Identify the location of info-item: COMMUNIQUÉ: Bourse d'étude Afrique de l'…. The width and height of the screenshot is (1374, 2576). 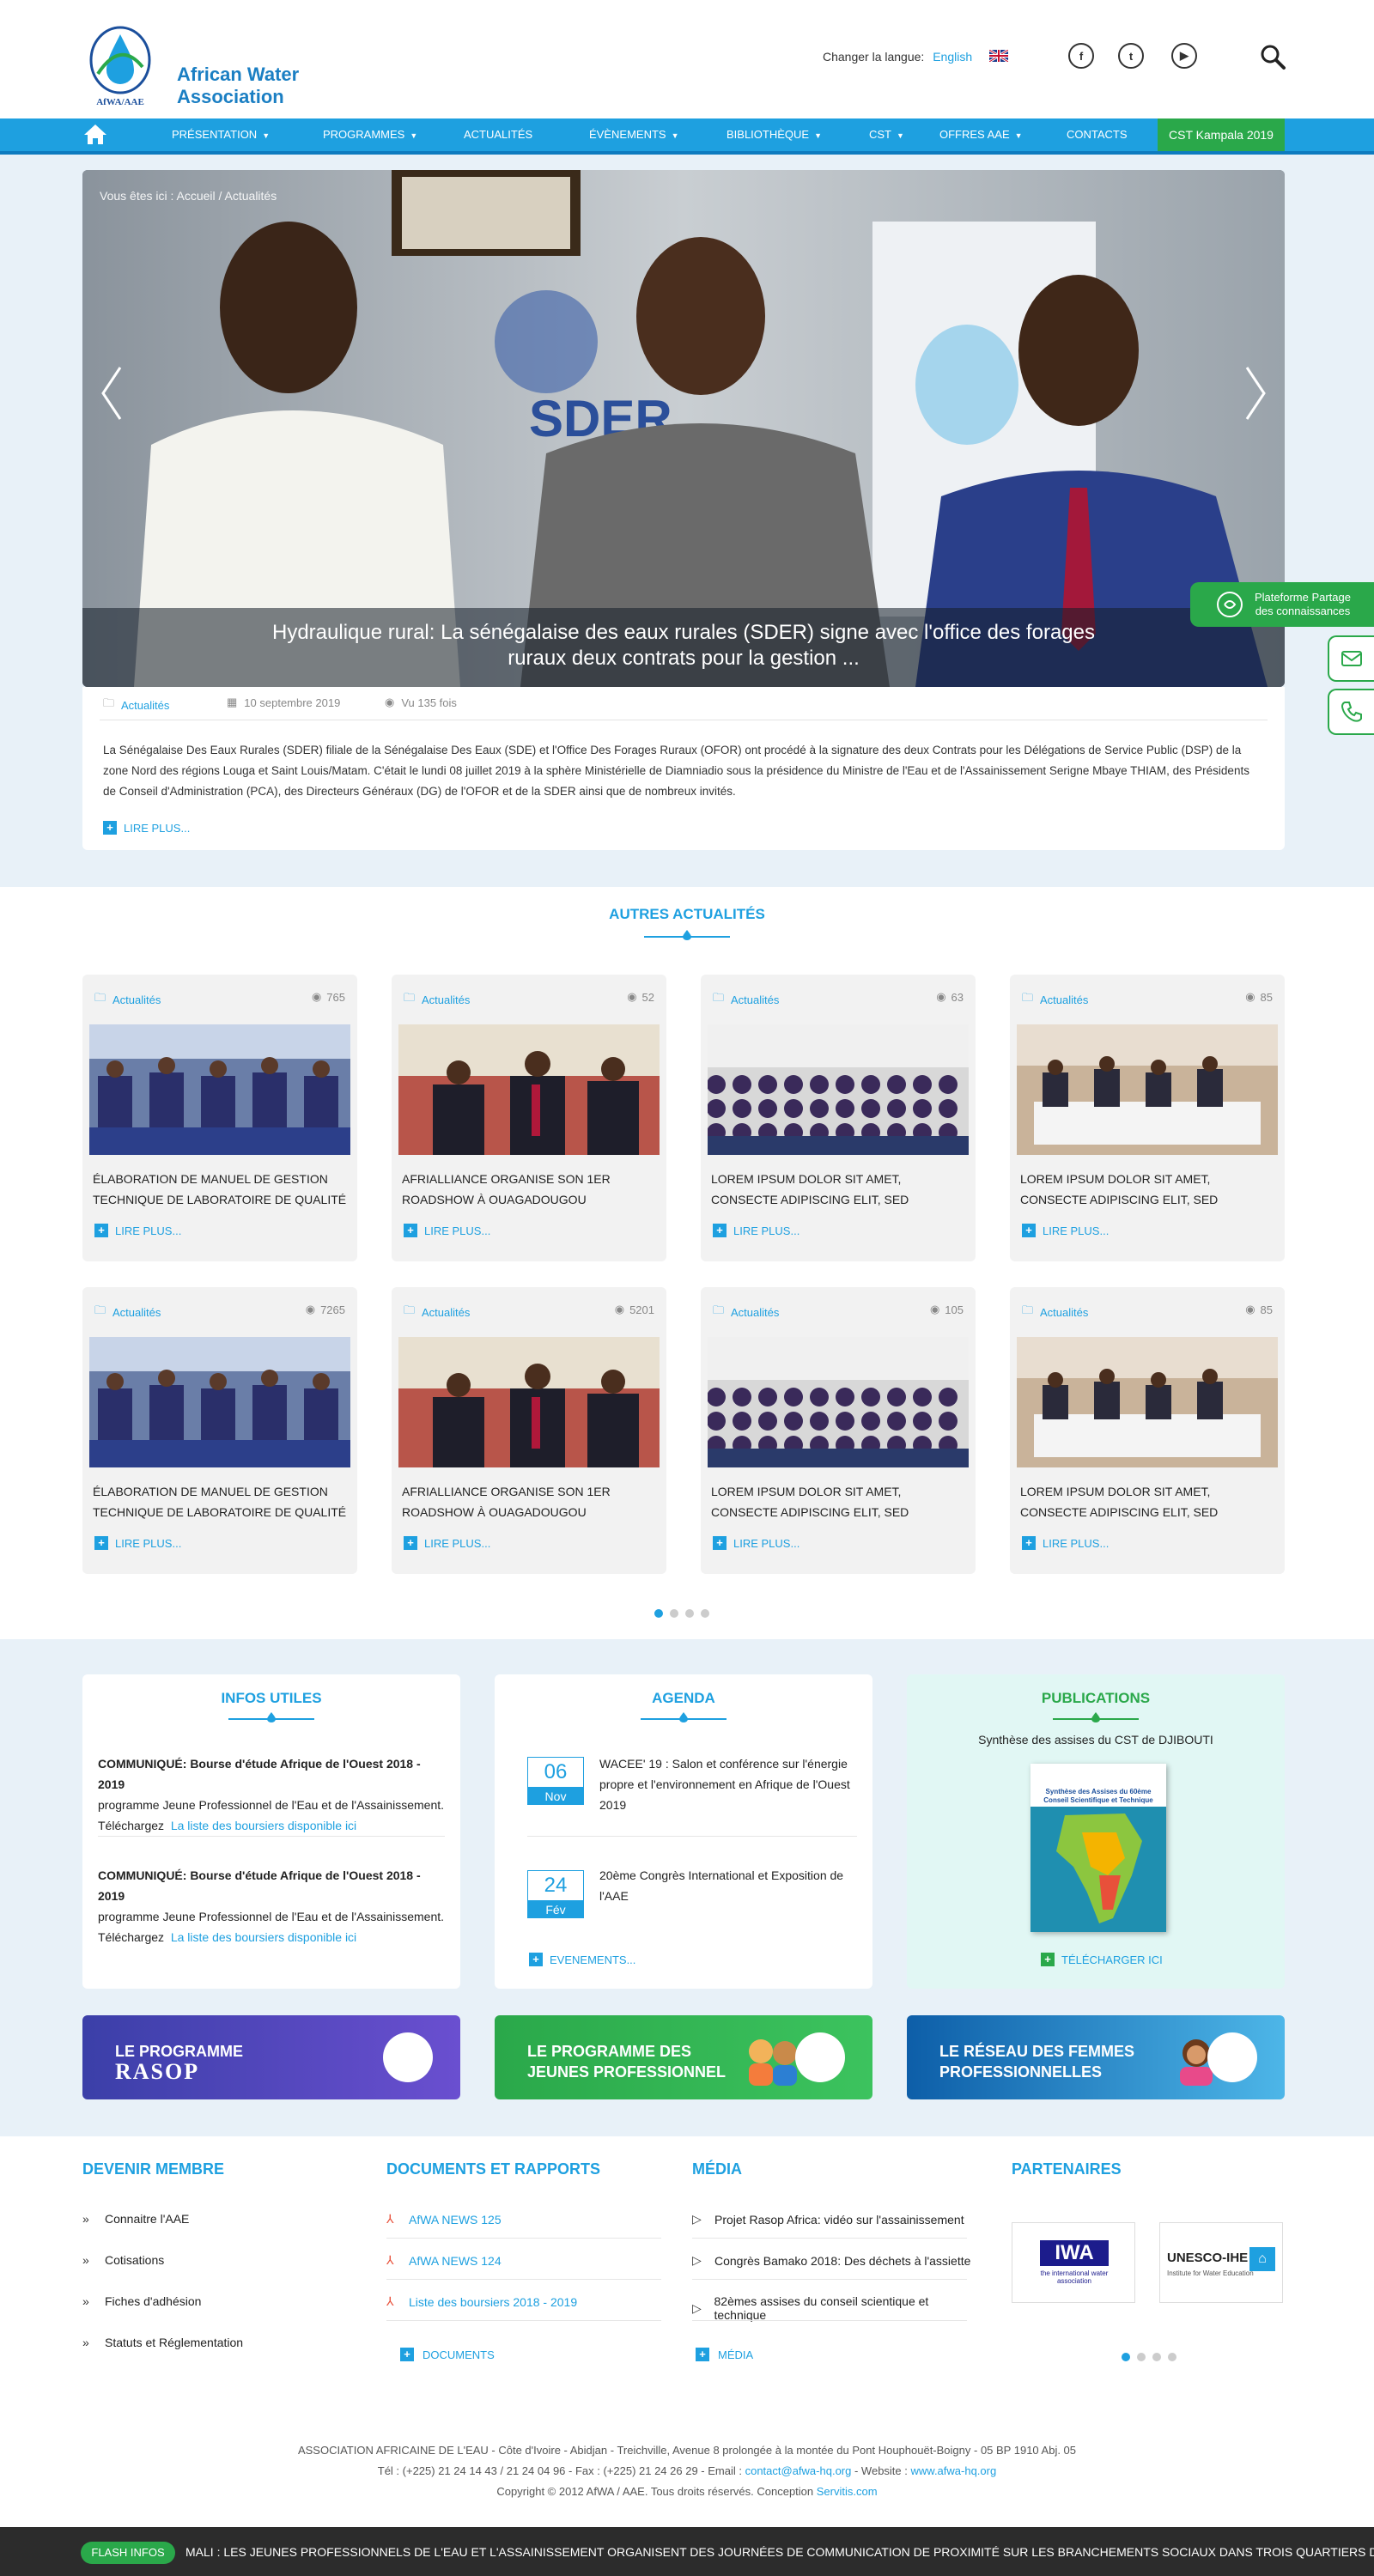
(274, 1906).